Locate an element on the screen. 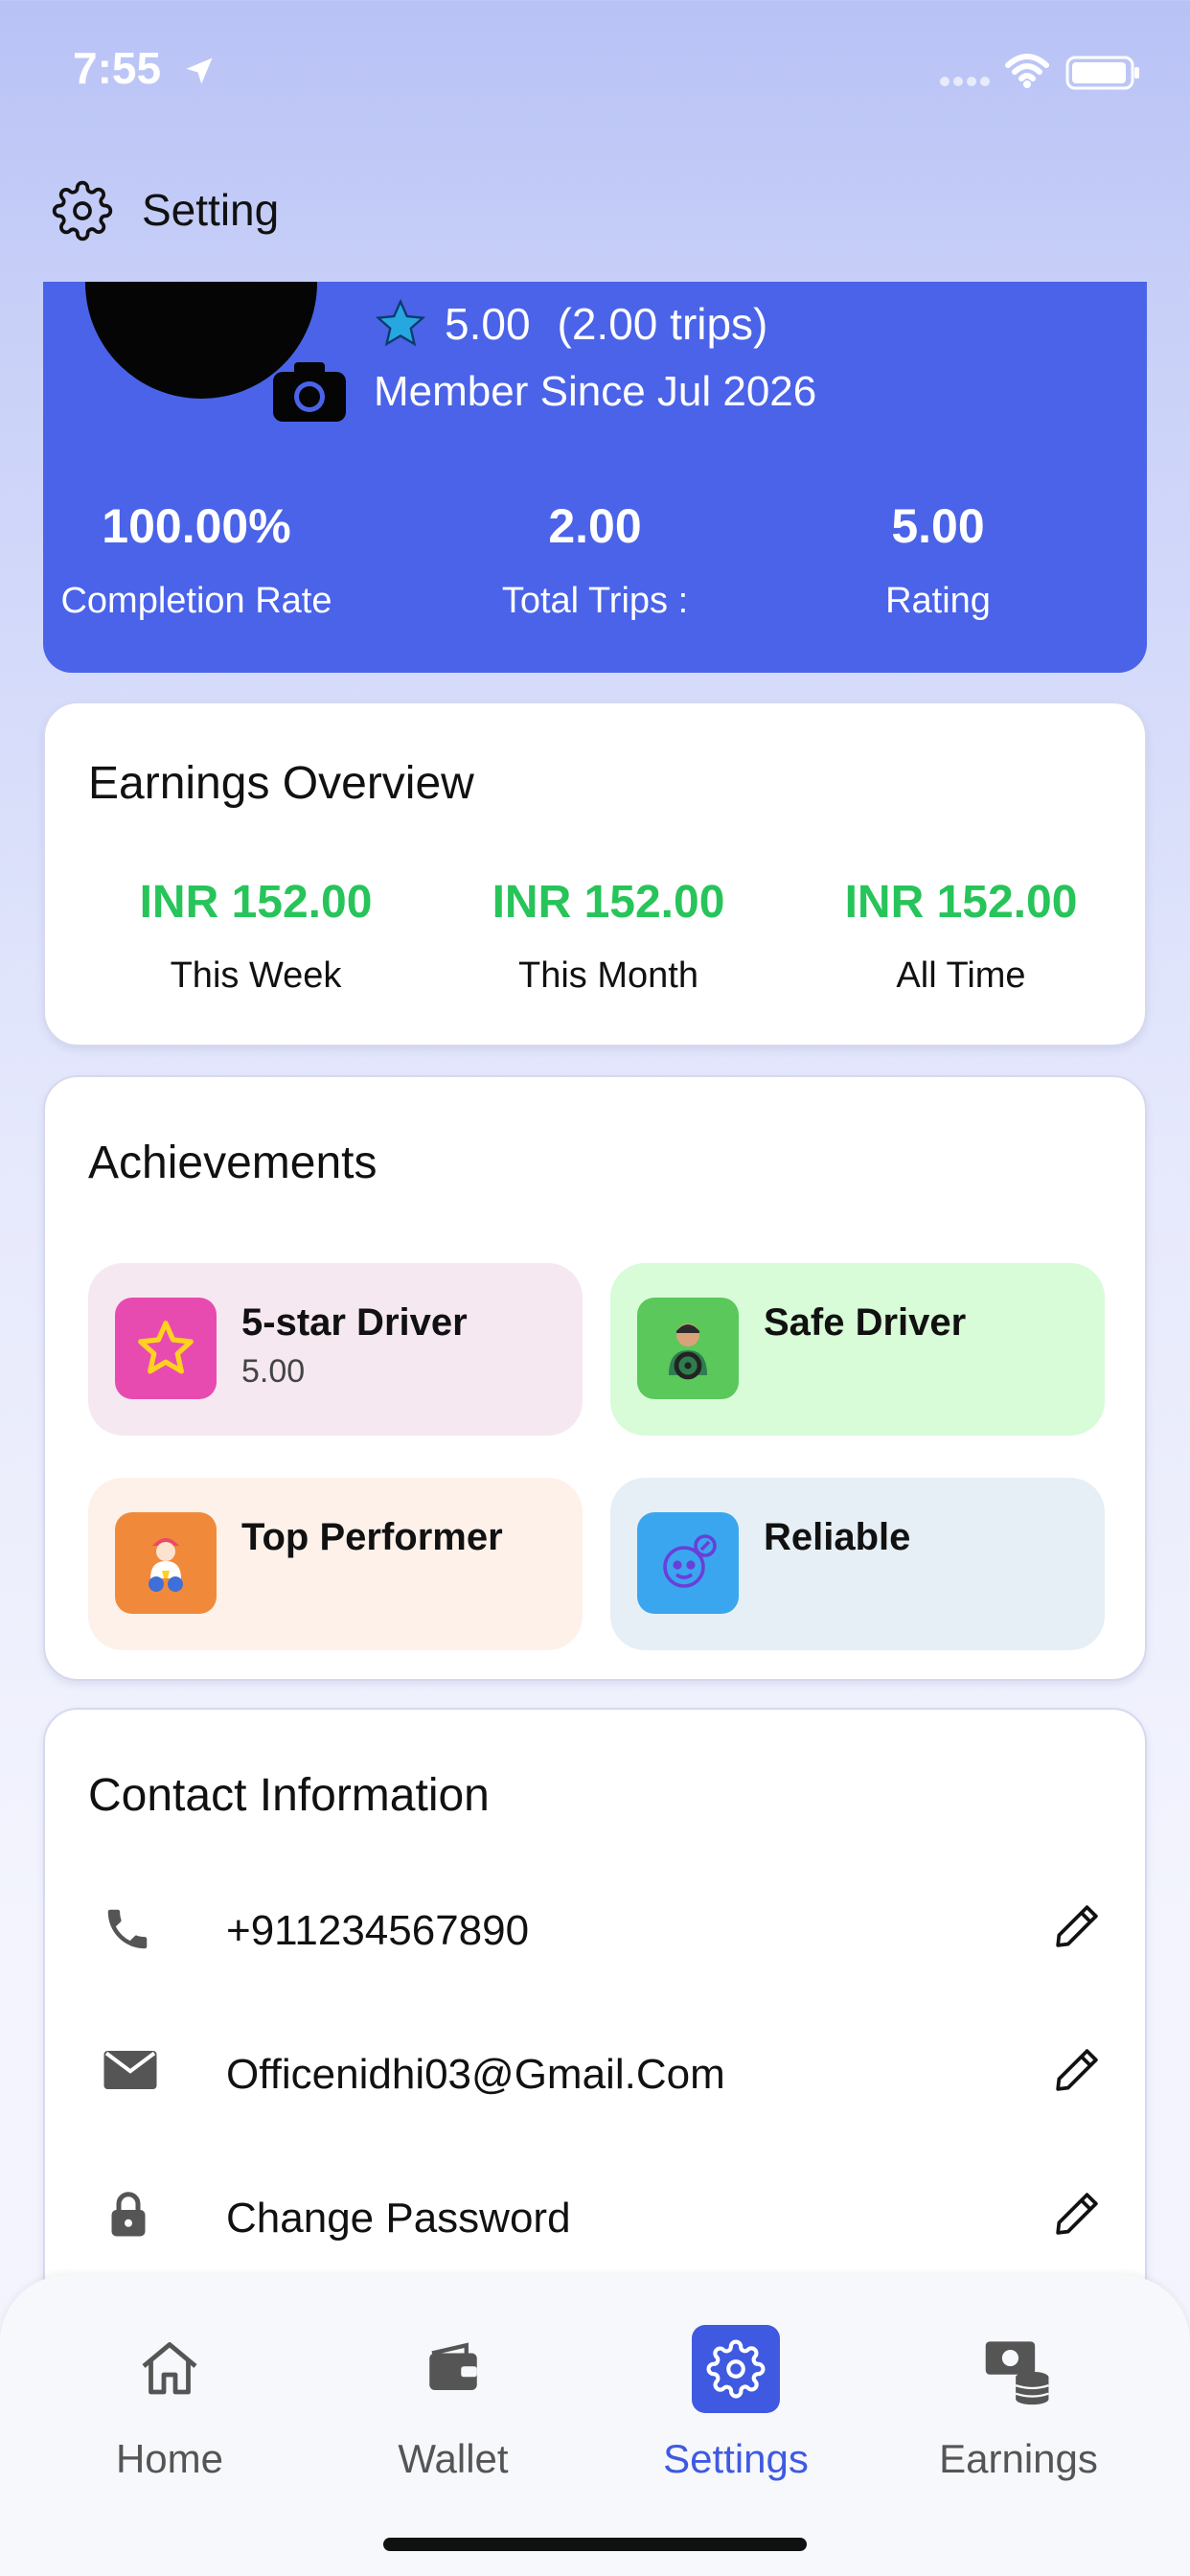 The height and width of the screenshot is (2576, 1190). contact-row-email: Officenidhi03@Gmail.Com is located at coordinates (596, 2072).